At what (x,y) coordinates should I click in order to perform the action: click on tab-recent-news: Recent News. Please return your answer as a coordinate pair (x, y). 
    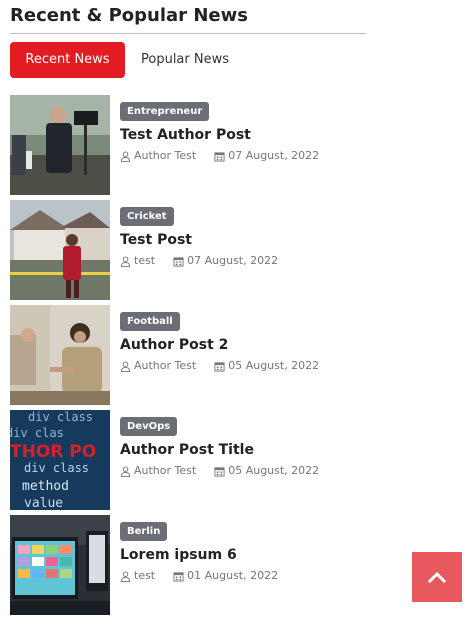
    Looking at the image, I should click on (67, 60).